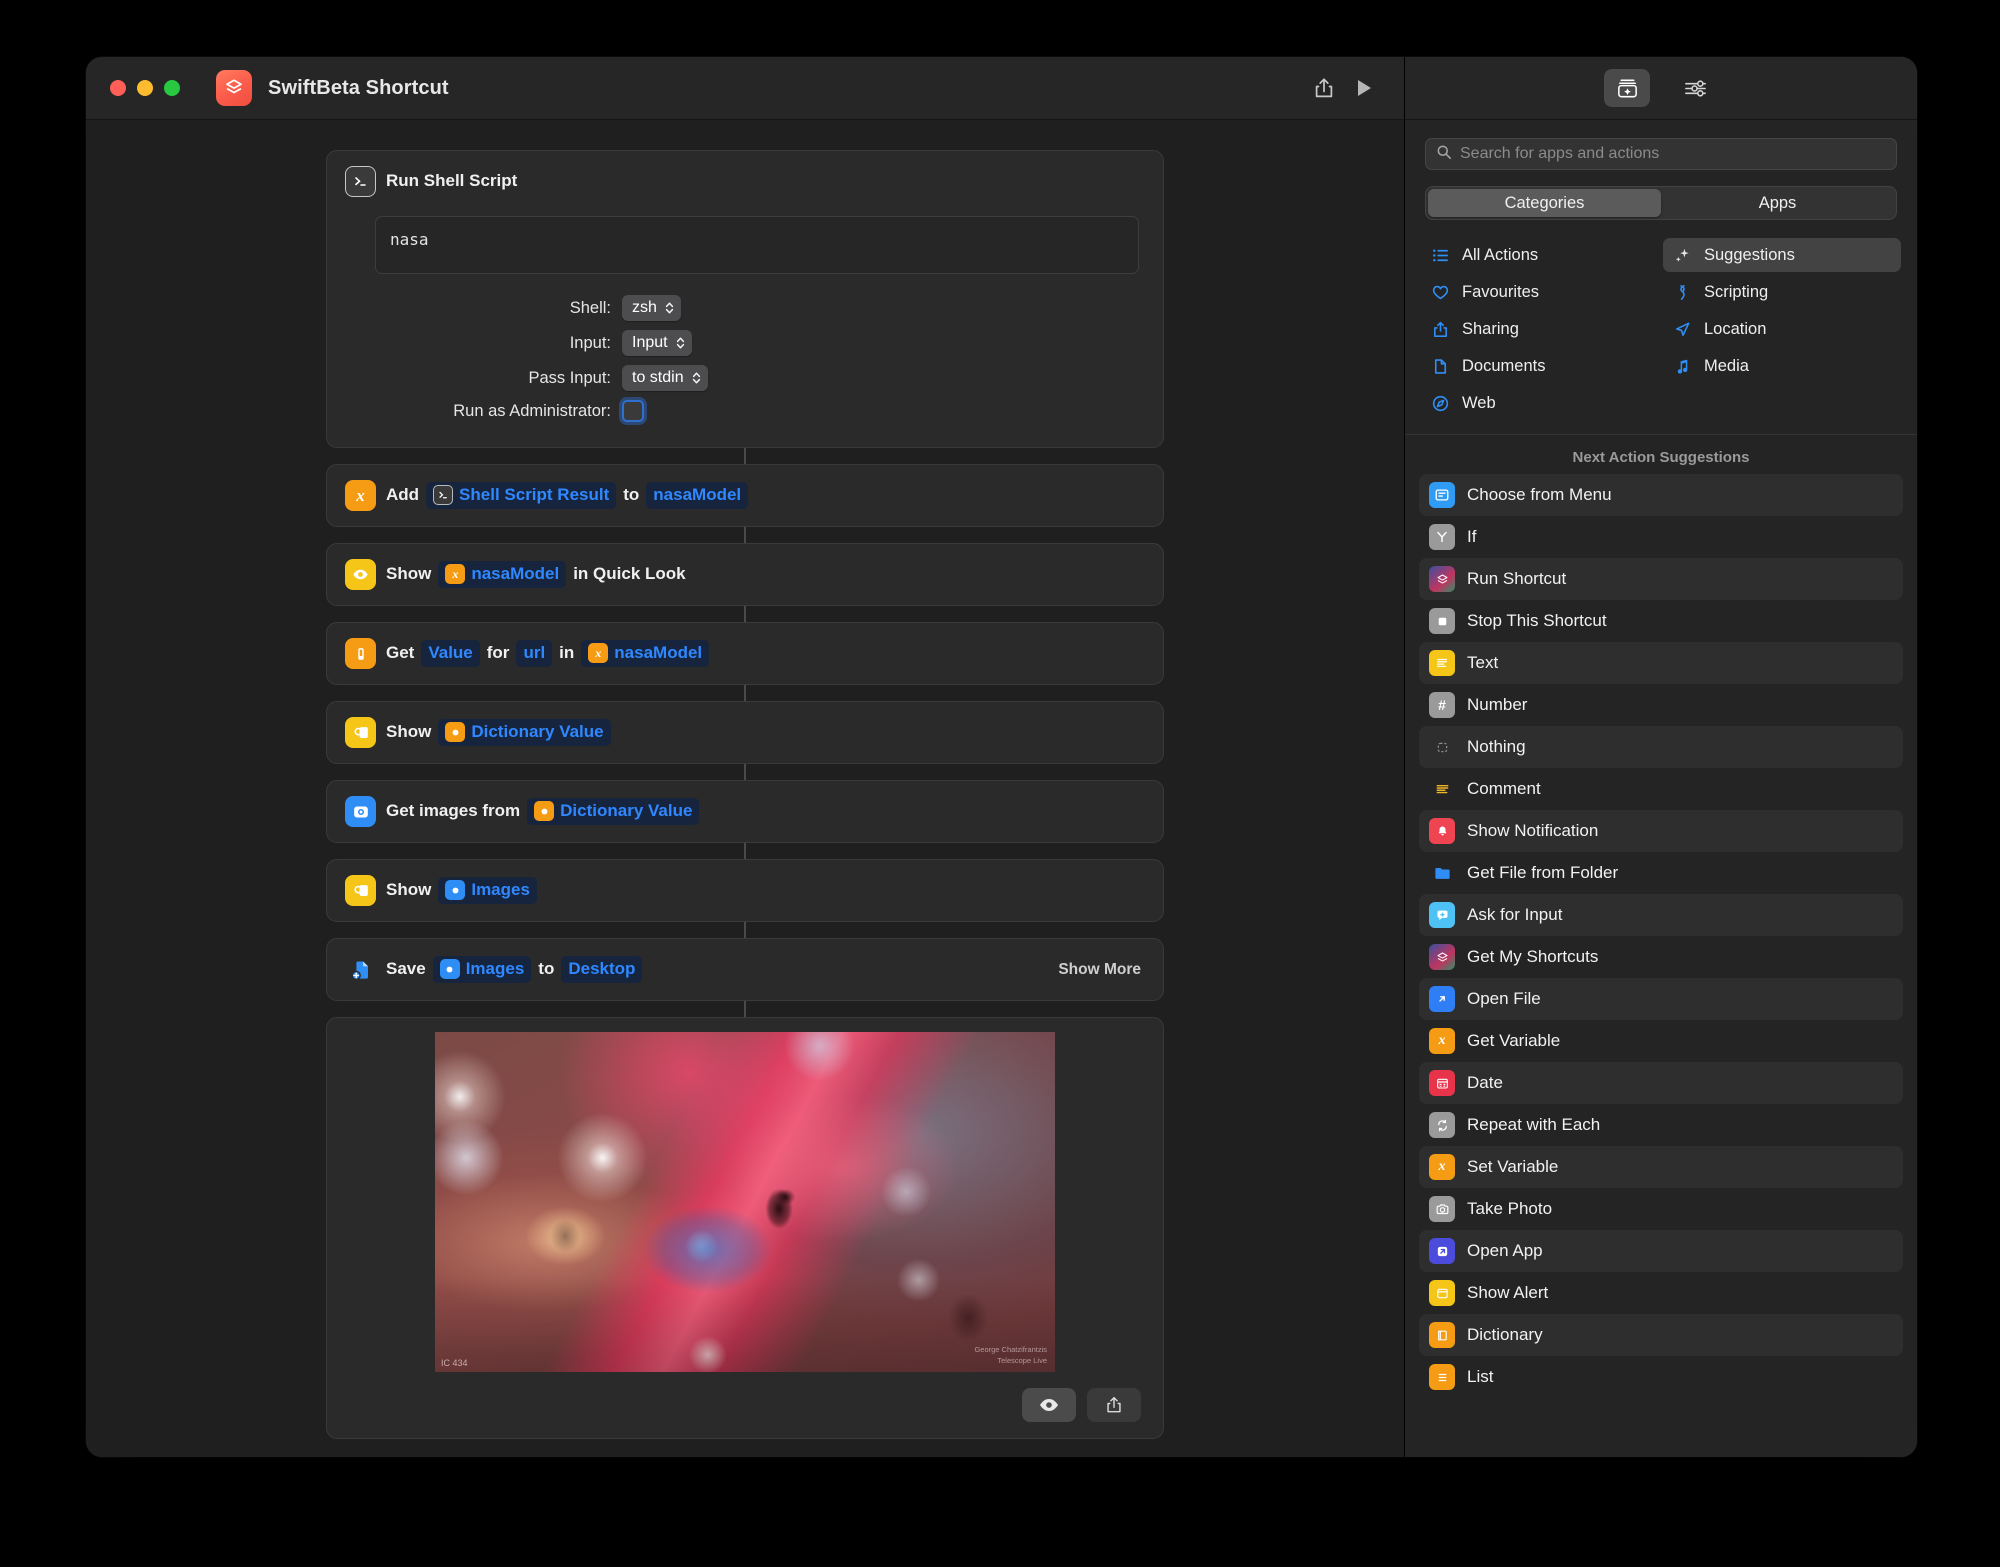  I want to click on suggestion-nothing: Nothing, so click(1661, 747).